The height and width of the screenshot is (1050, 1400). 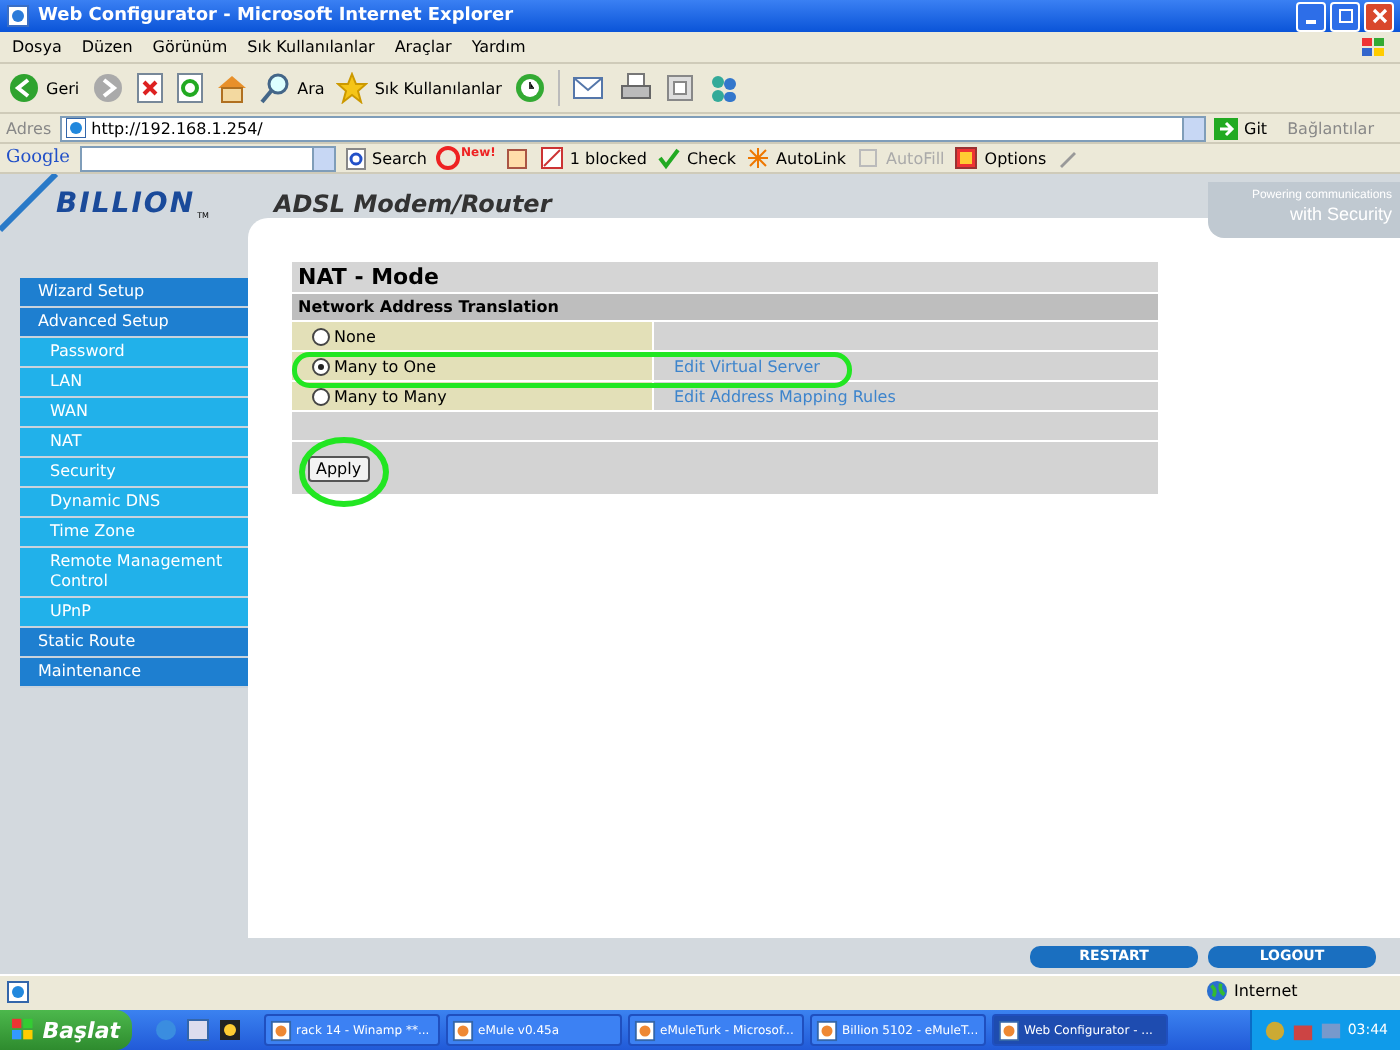 I want to click on option-label: Many to One, so click(x=385, y=366).